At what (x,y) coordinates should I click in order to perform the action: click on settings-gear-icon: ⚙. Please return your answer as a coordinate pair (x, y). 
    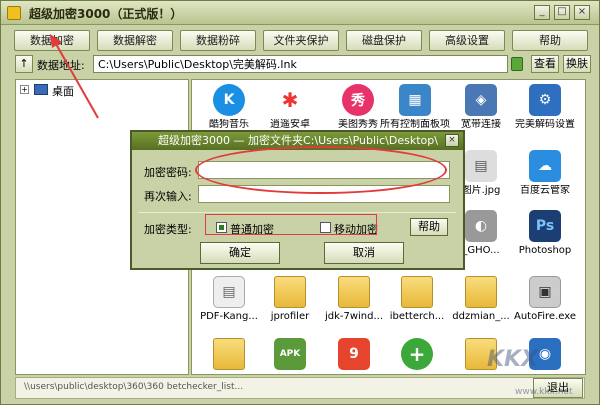
    Looking at the image, I should click on (545, 100).